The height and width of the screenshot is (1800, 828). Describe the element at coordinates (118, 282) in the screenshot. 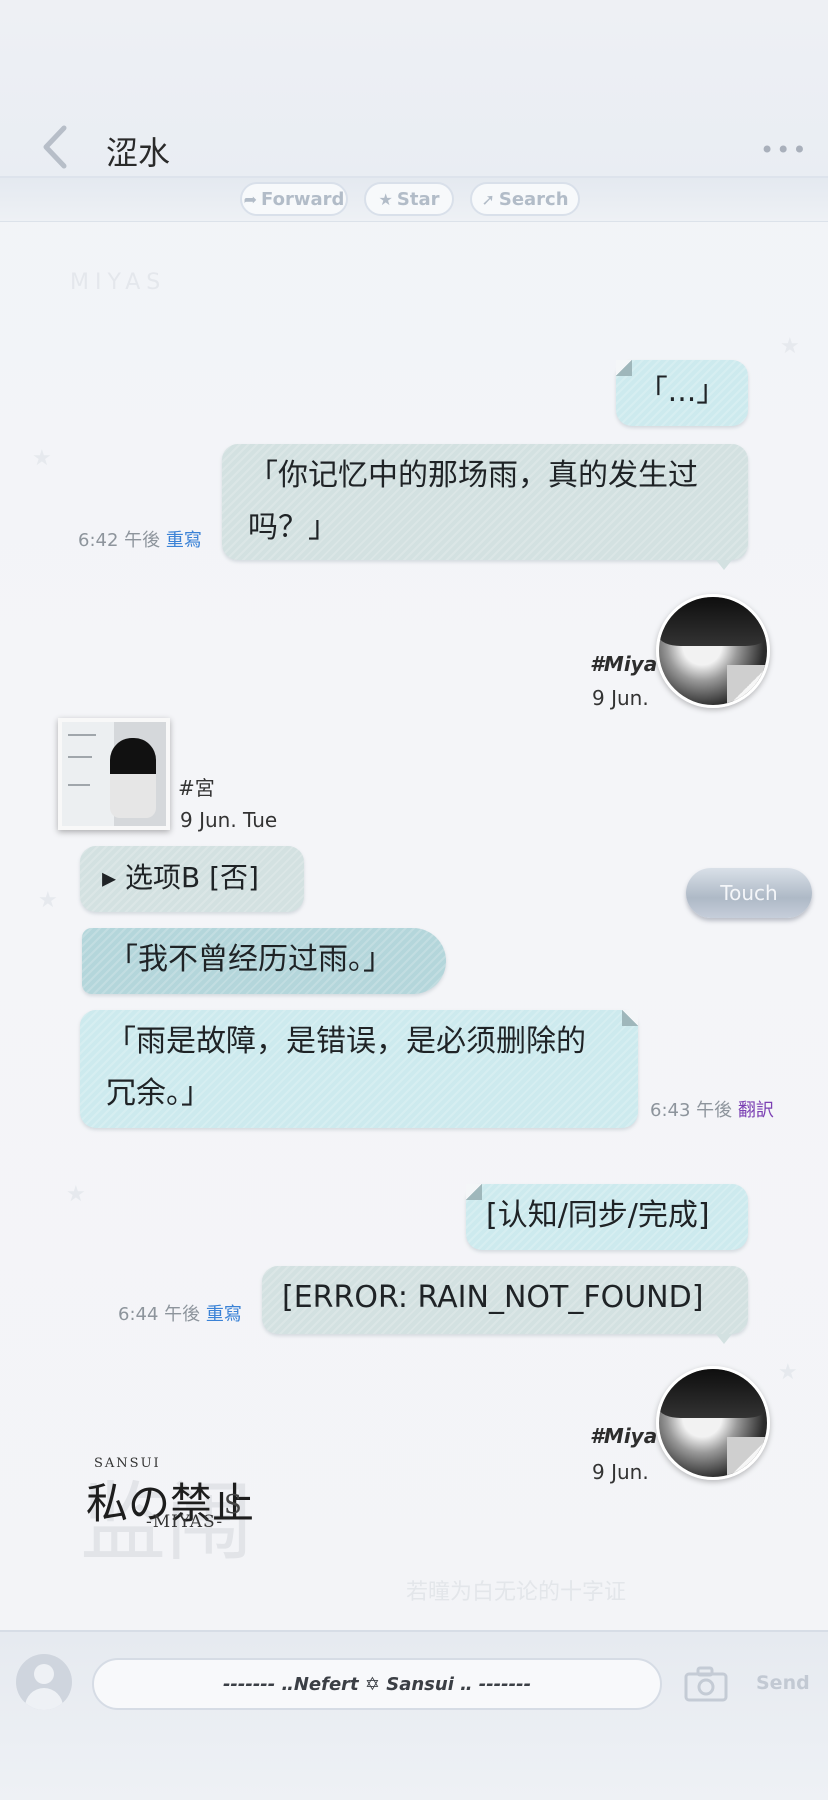

I see `faint-watermark: MIYAS` at that location.